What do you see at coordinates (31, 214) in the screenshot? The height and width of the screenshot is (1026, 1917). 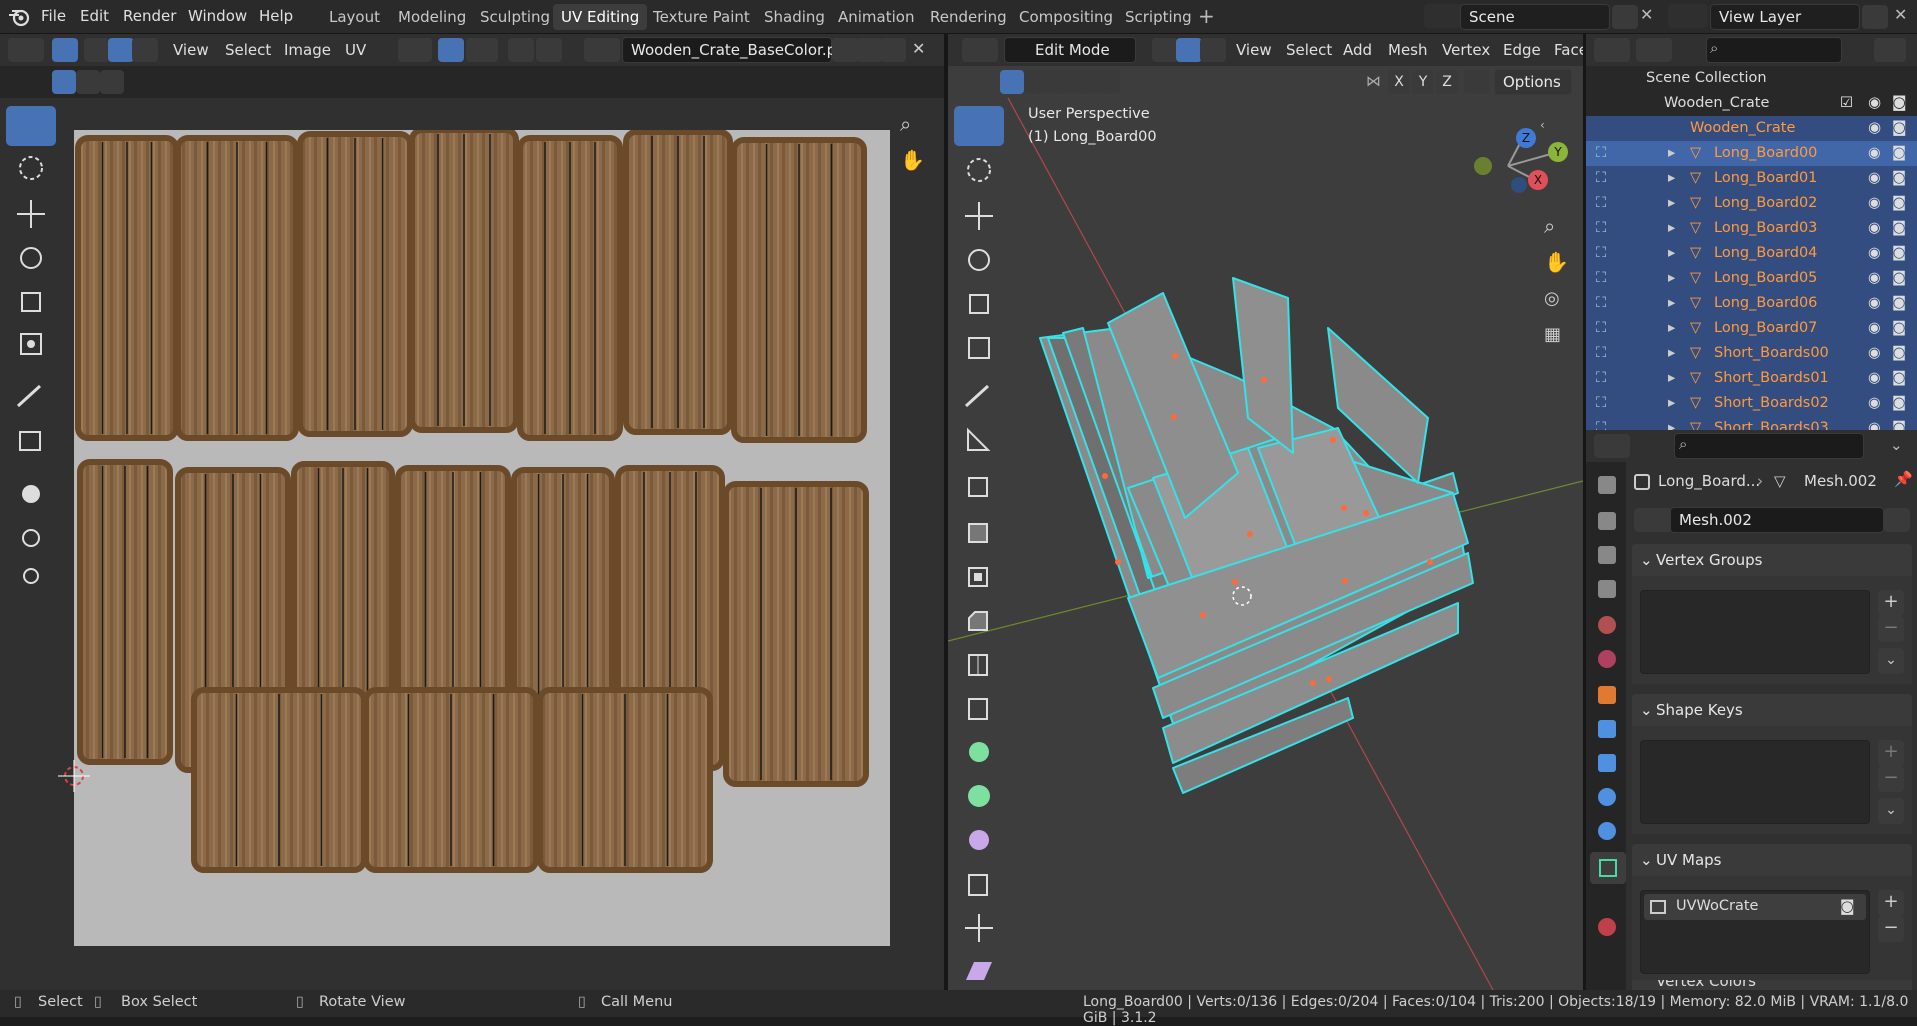 I see `move-tool-icon` at bounding box center [31, 214].